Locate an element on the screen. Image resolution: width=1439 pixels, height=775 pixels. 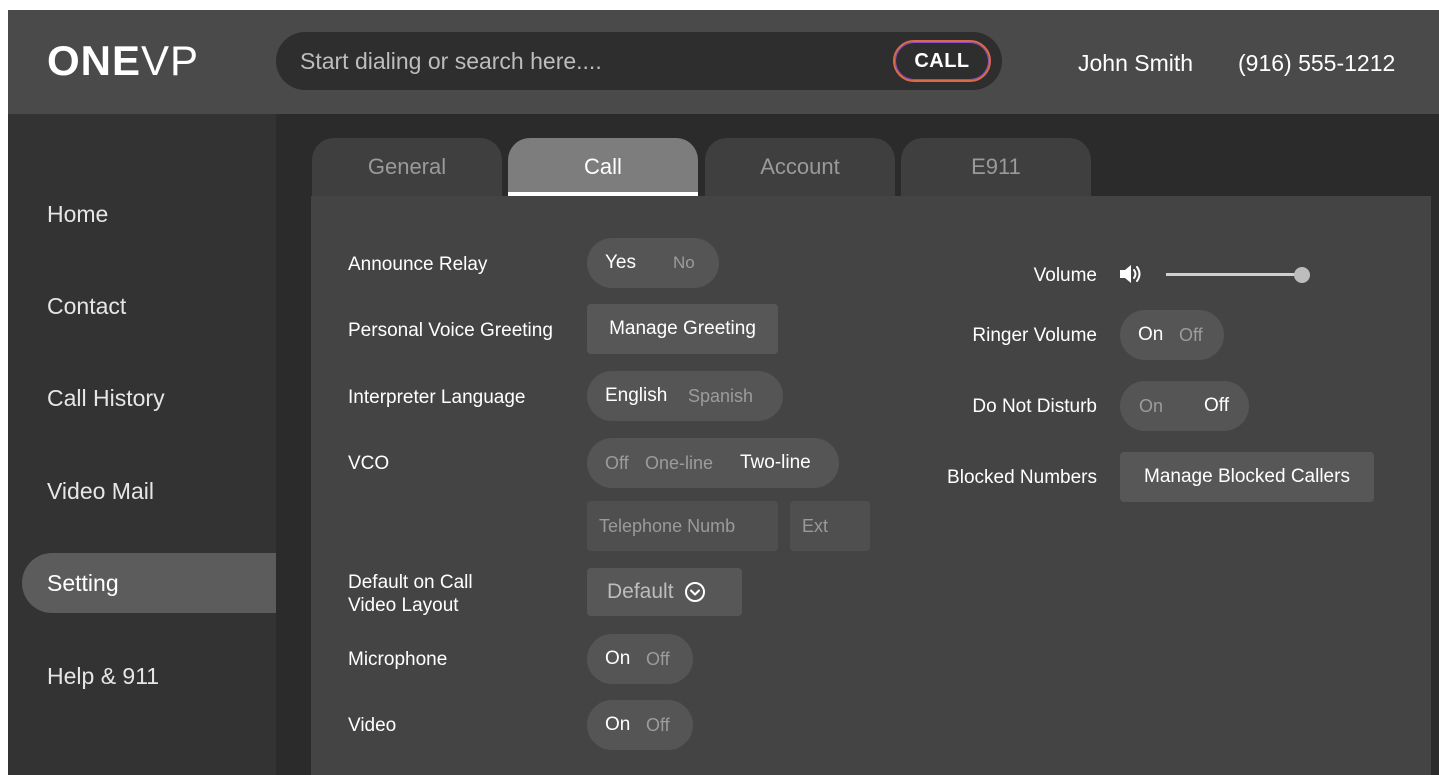
sidebar-item-home: Home is located at coordinates (149, 214).